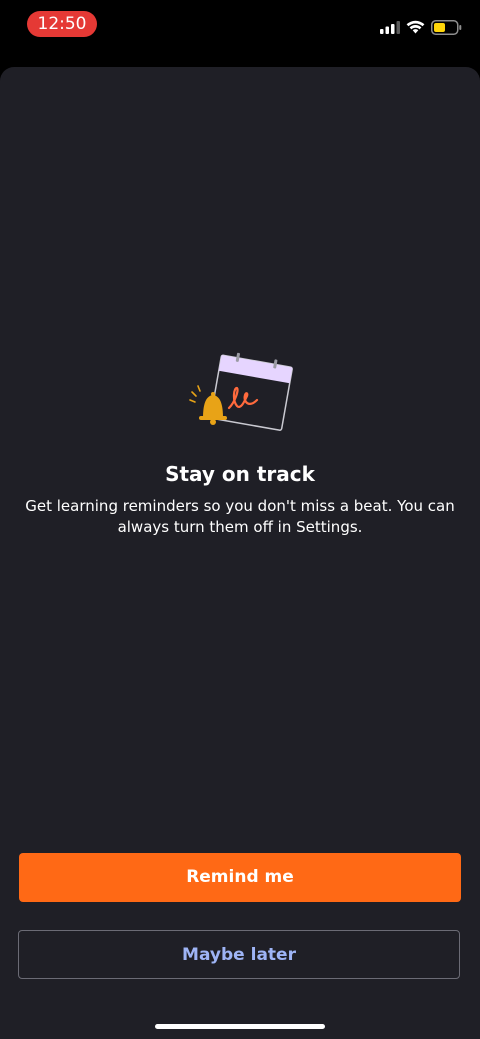 The width and height of the screenshot is (480, 1039). What do you see at coordinates (240, 474) in the screenshot?
I see `page-title: Stay on track` at bounding box center [240, 474].